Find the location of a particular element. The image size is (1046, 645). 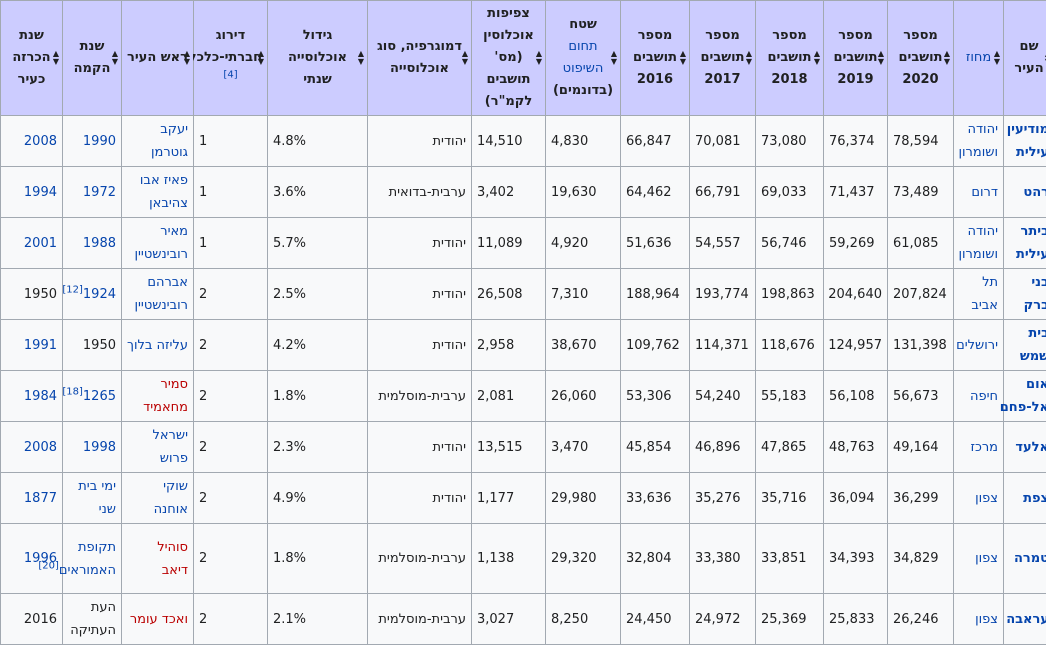

mayor: מאיר רובינשטיין is located at coordinates (158, 243).